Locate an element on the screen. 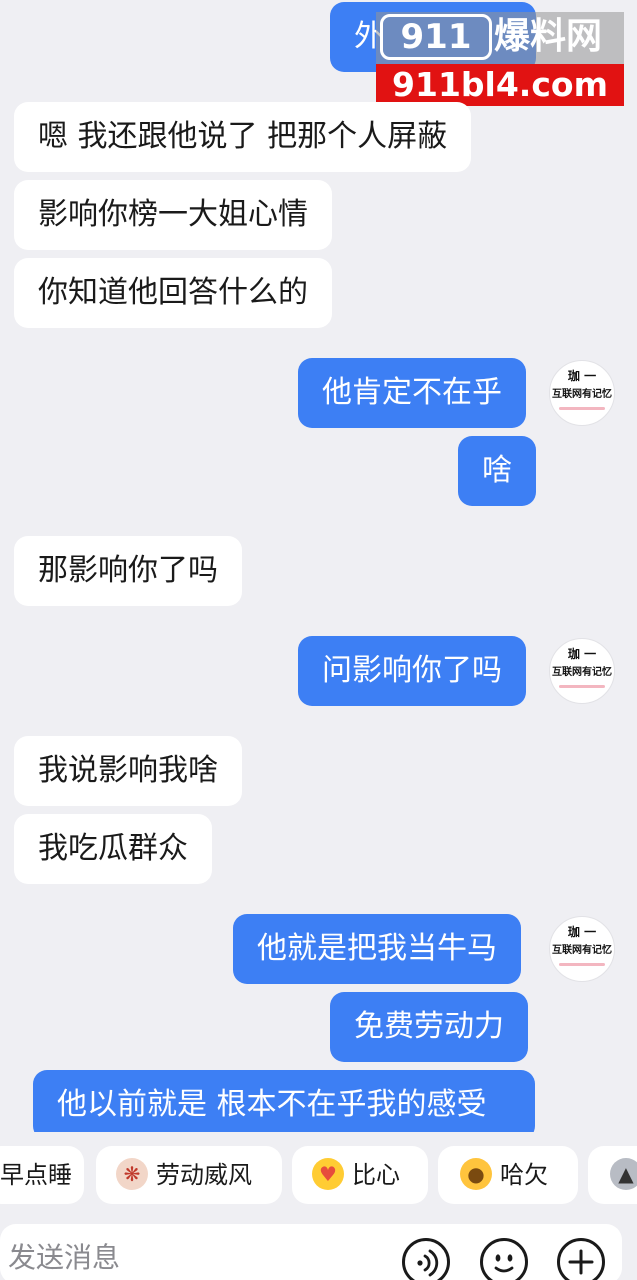 Image resolution: width=637 pixels, height=1280 pixels. quick-reply-chip: ❋ 劳动威风 is located at coordinates (189, 1175).